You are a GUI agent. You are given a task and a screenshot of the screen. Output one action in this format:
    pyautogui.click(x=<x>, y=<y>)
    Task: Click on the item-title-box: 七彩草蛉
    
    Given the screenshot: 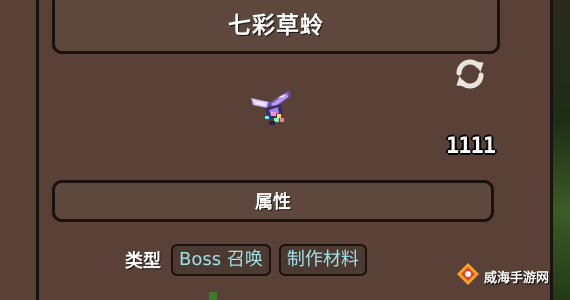 What is the action you would take?
    pyautogui.click(x=276, y=27)
    